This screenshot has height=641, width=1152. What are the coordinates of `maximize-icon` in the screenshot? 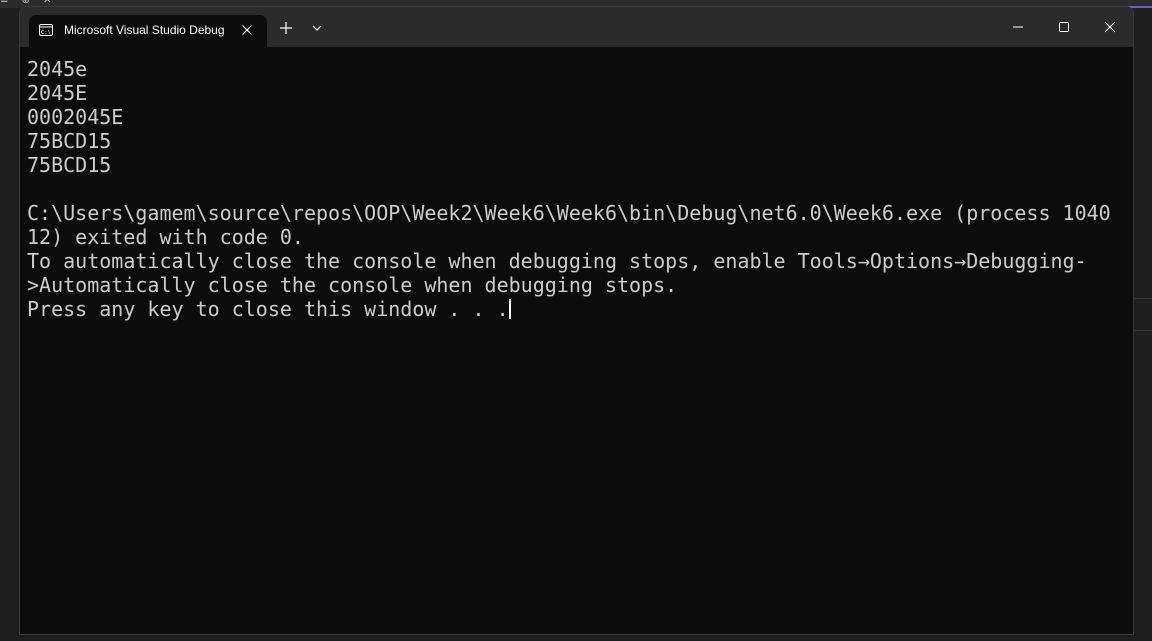 It's located at (1064, 27).